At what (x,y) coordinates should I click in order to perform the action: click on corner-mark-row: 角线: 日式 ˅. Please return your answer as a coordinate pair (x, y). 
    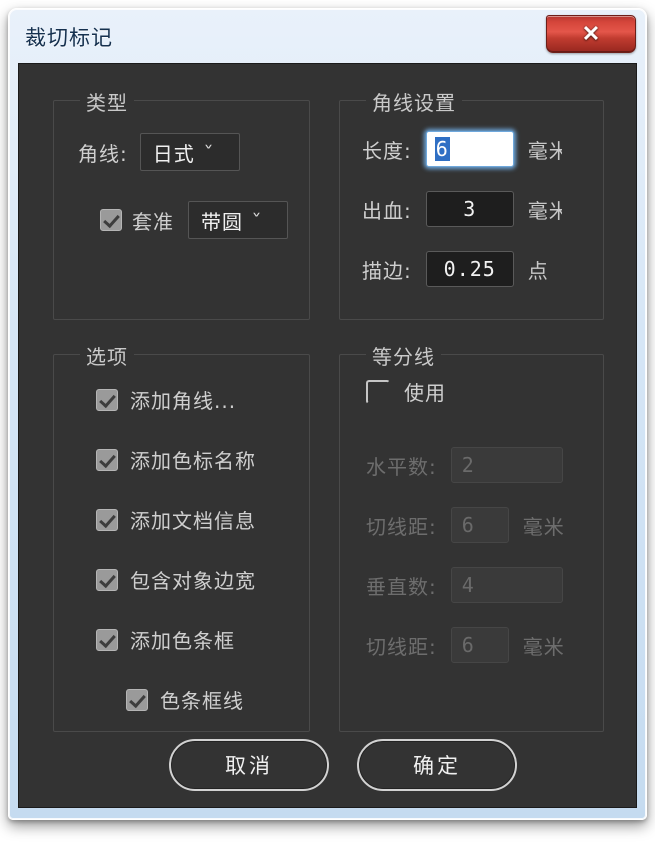
    Looking at the image, I should click on (159, 152).